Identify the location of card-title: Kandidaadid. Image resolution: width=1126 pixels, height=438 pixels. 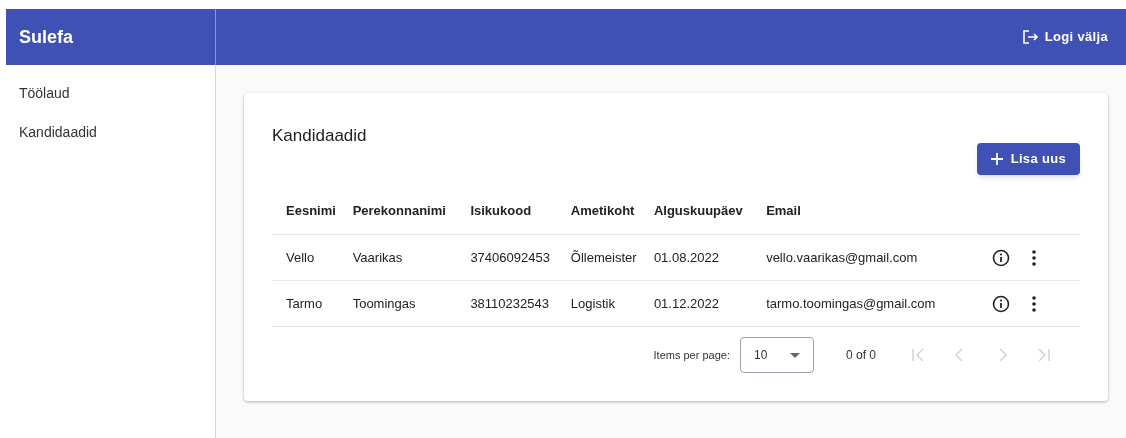
(320, 136).